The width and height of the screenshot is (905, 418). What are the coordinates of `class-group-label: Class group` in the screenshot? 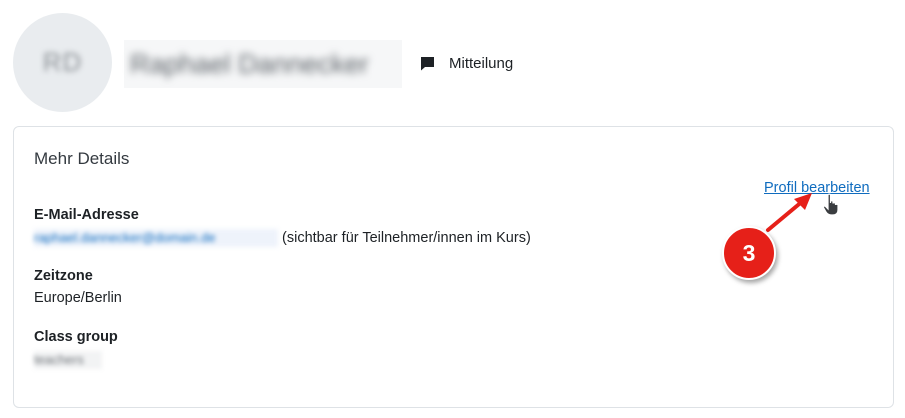 It's located at (76, 337).